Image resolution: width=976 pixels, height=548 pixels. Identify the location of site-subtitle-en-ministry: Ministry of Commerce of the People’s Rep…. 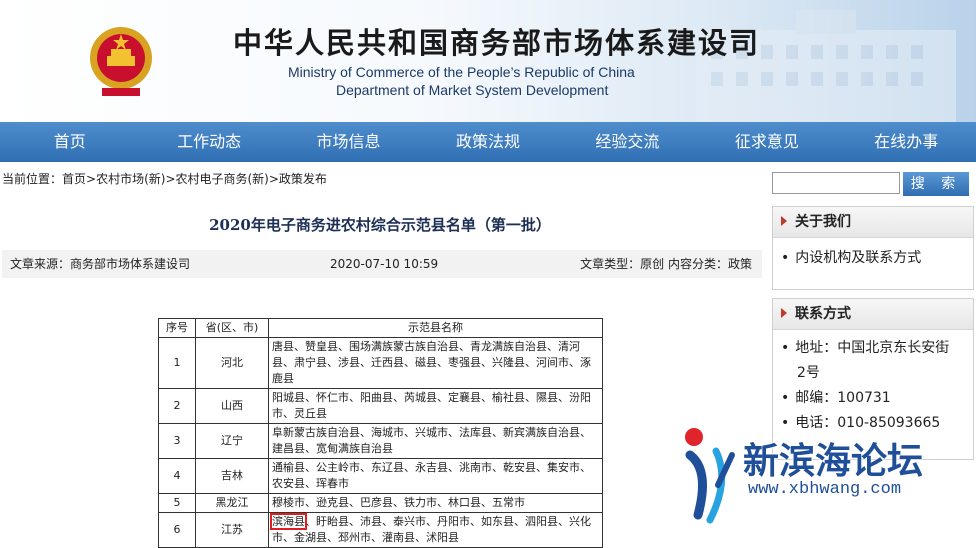
(461, 72).